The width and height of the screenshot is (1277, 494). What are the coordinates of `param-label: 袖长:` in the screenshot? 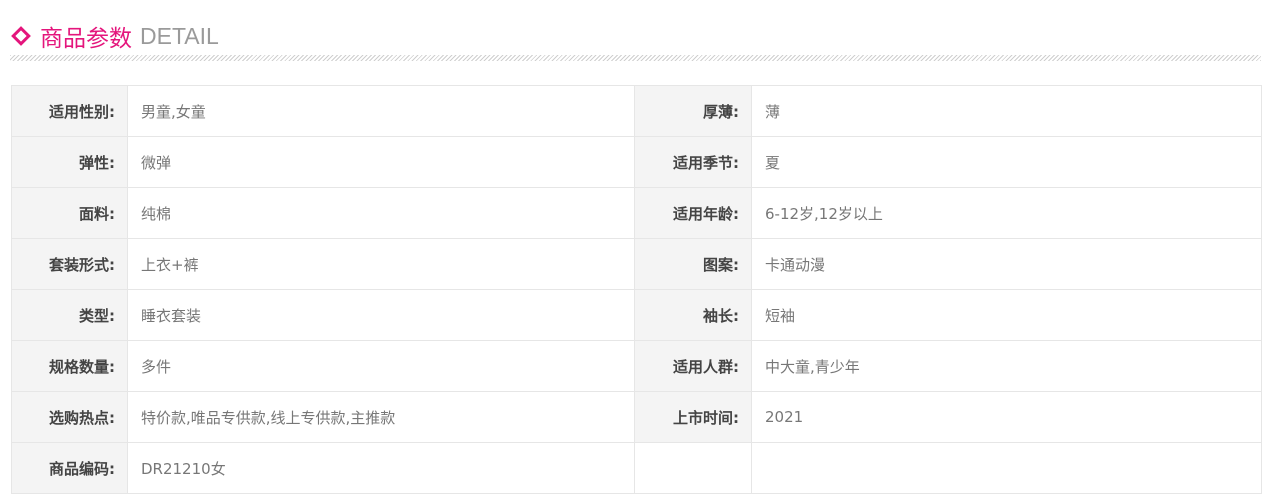 It's located at (693, 315).